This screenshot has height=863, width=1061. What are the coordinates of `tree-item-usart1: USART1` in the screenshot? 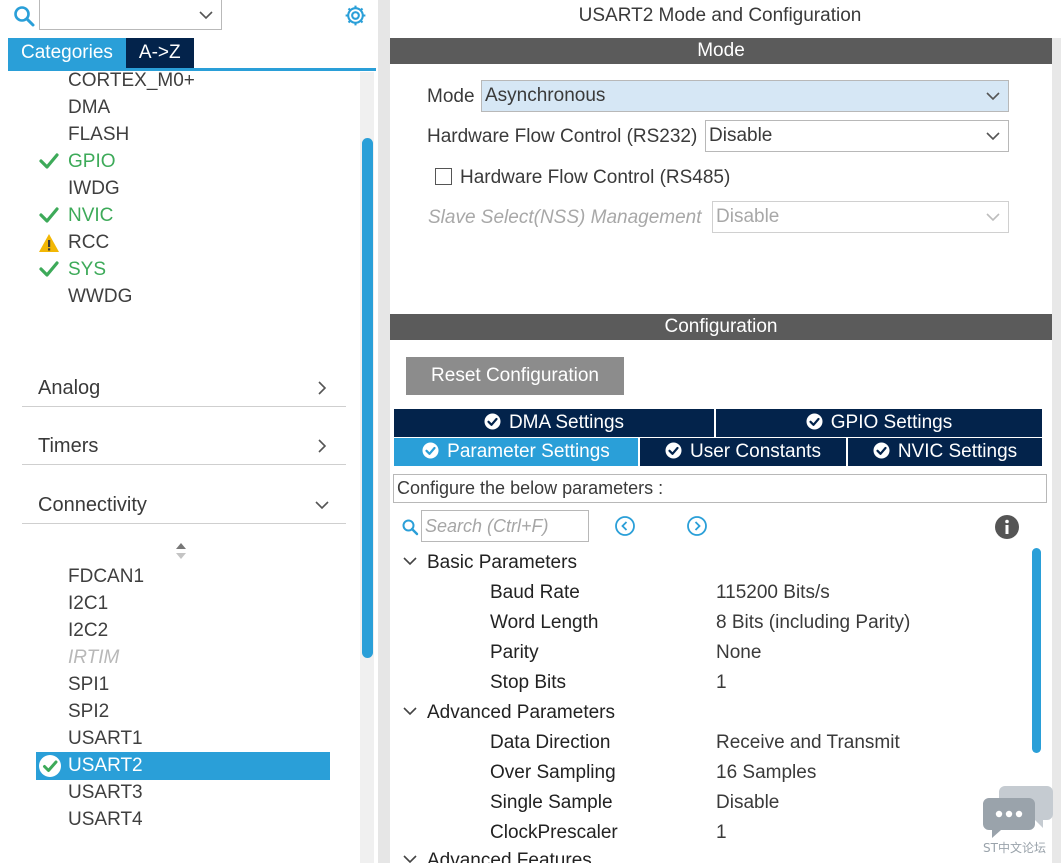 It's located at (105, 739).